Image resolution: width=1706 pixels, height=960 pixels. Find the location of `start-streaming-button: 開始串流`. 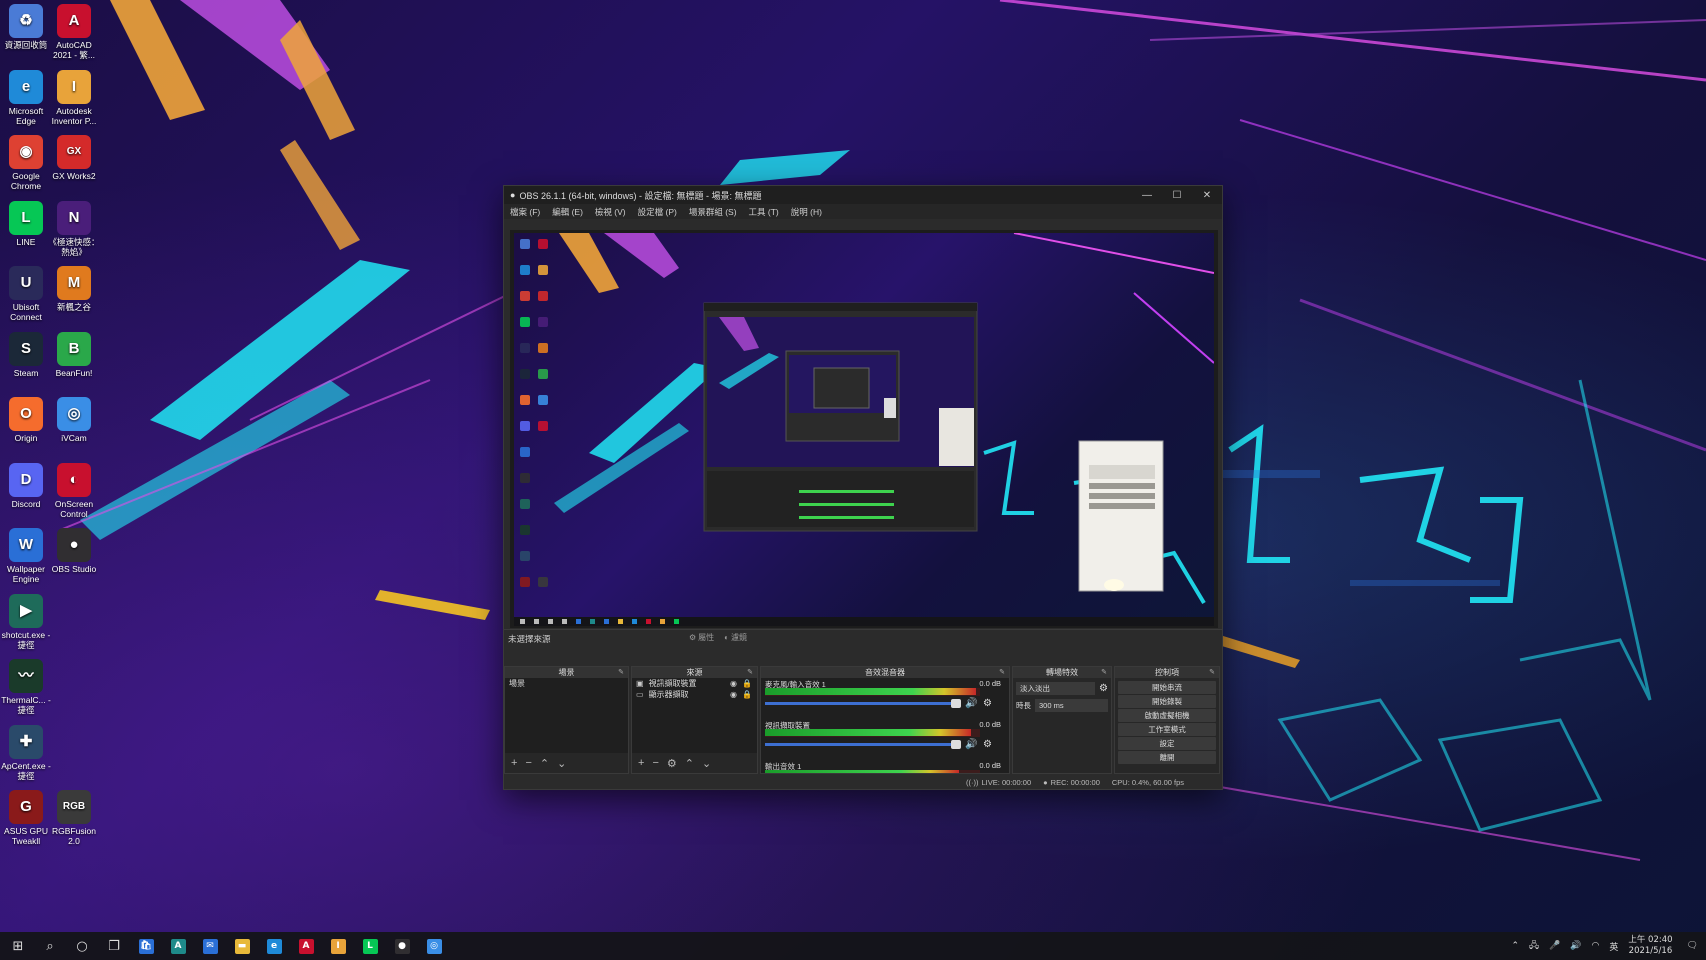

start-streaming-button: 開始串流 is located at coordinates (1167, 687).